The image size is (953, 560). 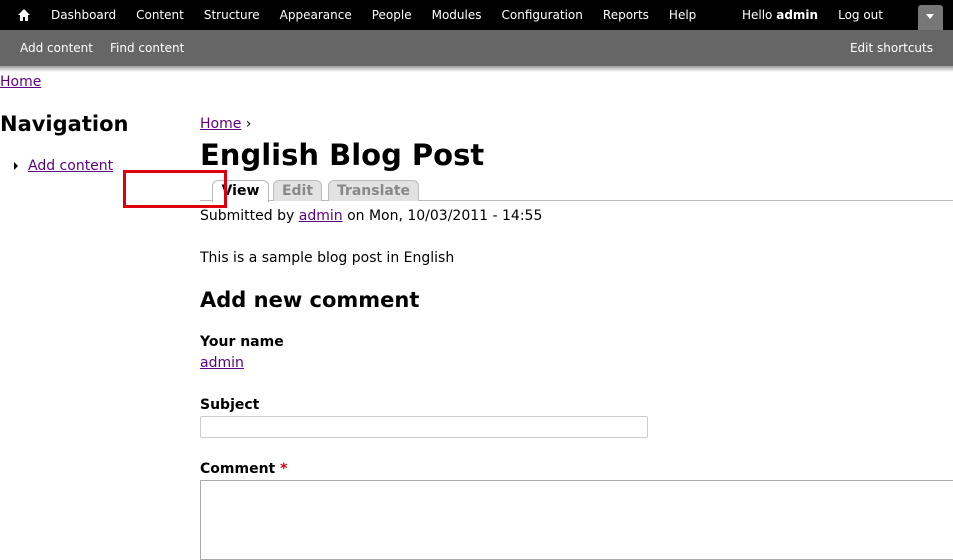 What do you see at coordinates (175, 189) in the screenshot?
I see `translate-tab-highlight` at bounding box center [175, 189].